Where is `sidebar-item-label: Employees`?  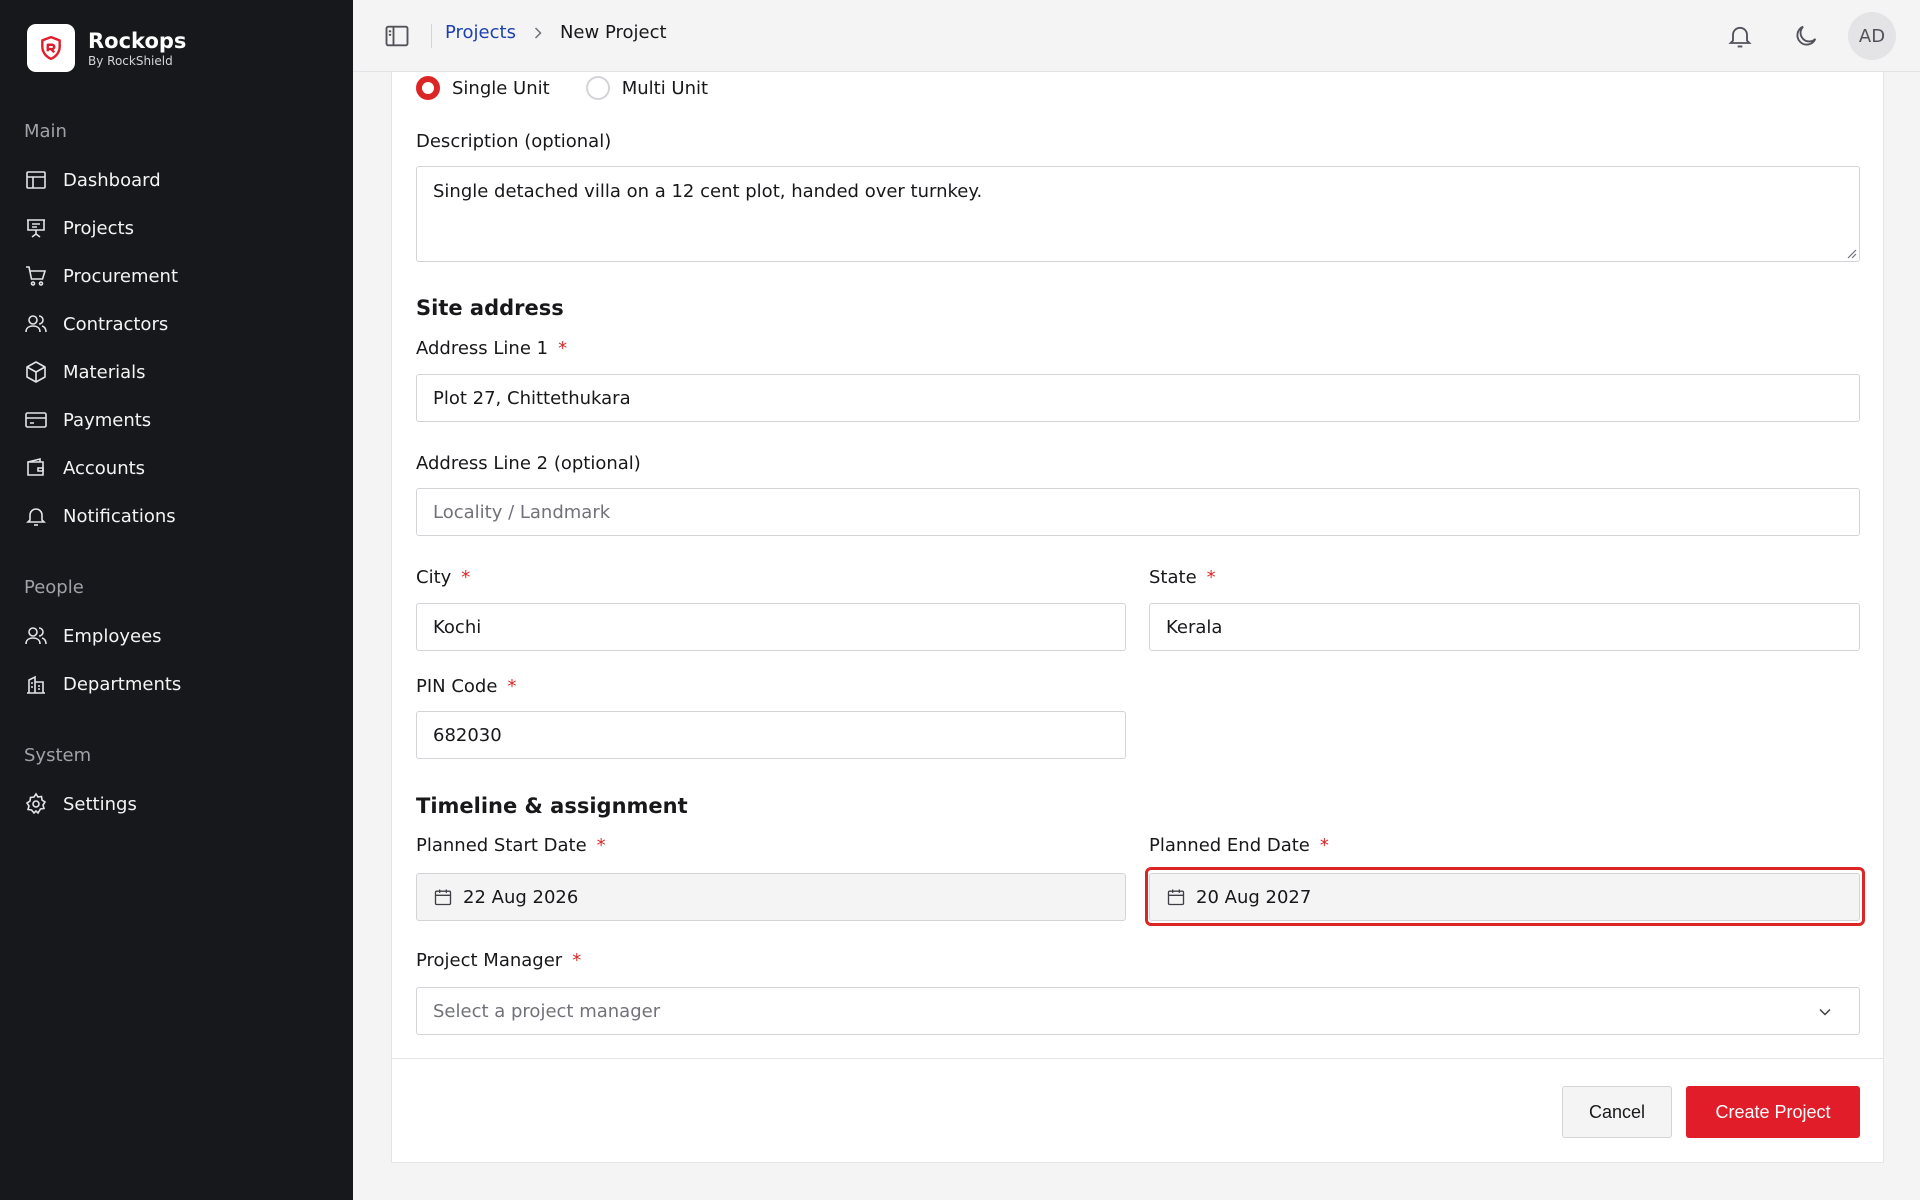 sidebar-item-label: Employees is located at coordinates (112, 636).